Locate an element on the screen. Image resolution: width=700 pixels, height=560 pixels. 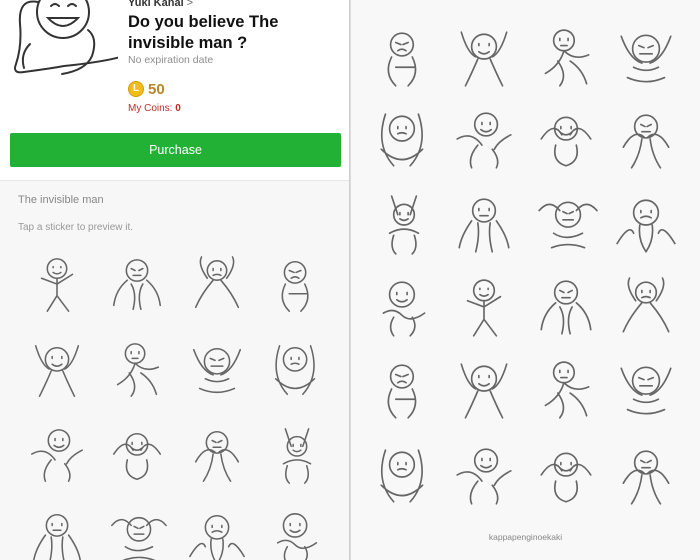
copyright-credit: kappapenginoekaki is located at coordinates (525, 537).